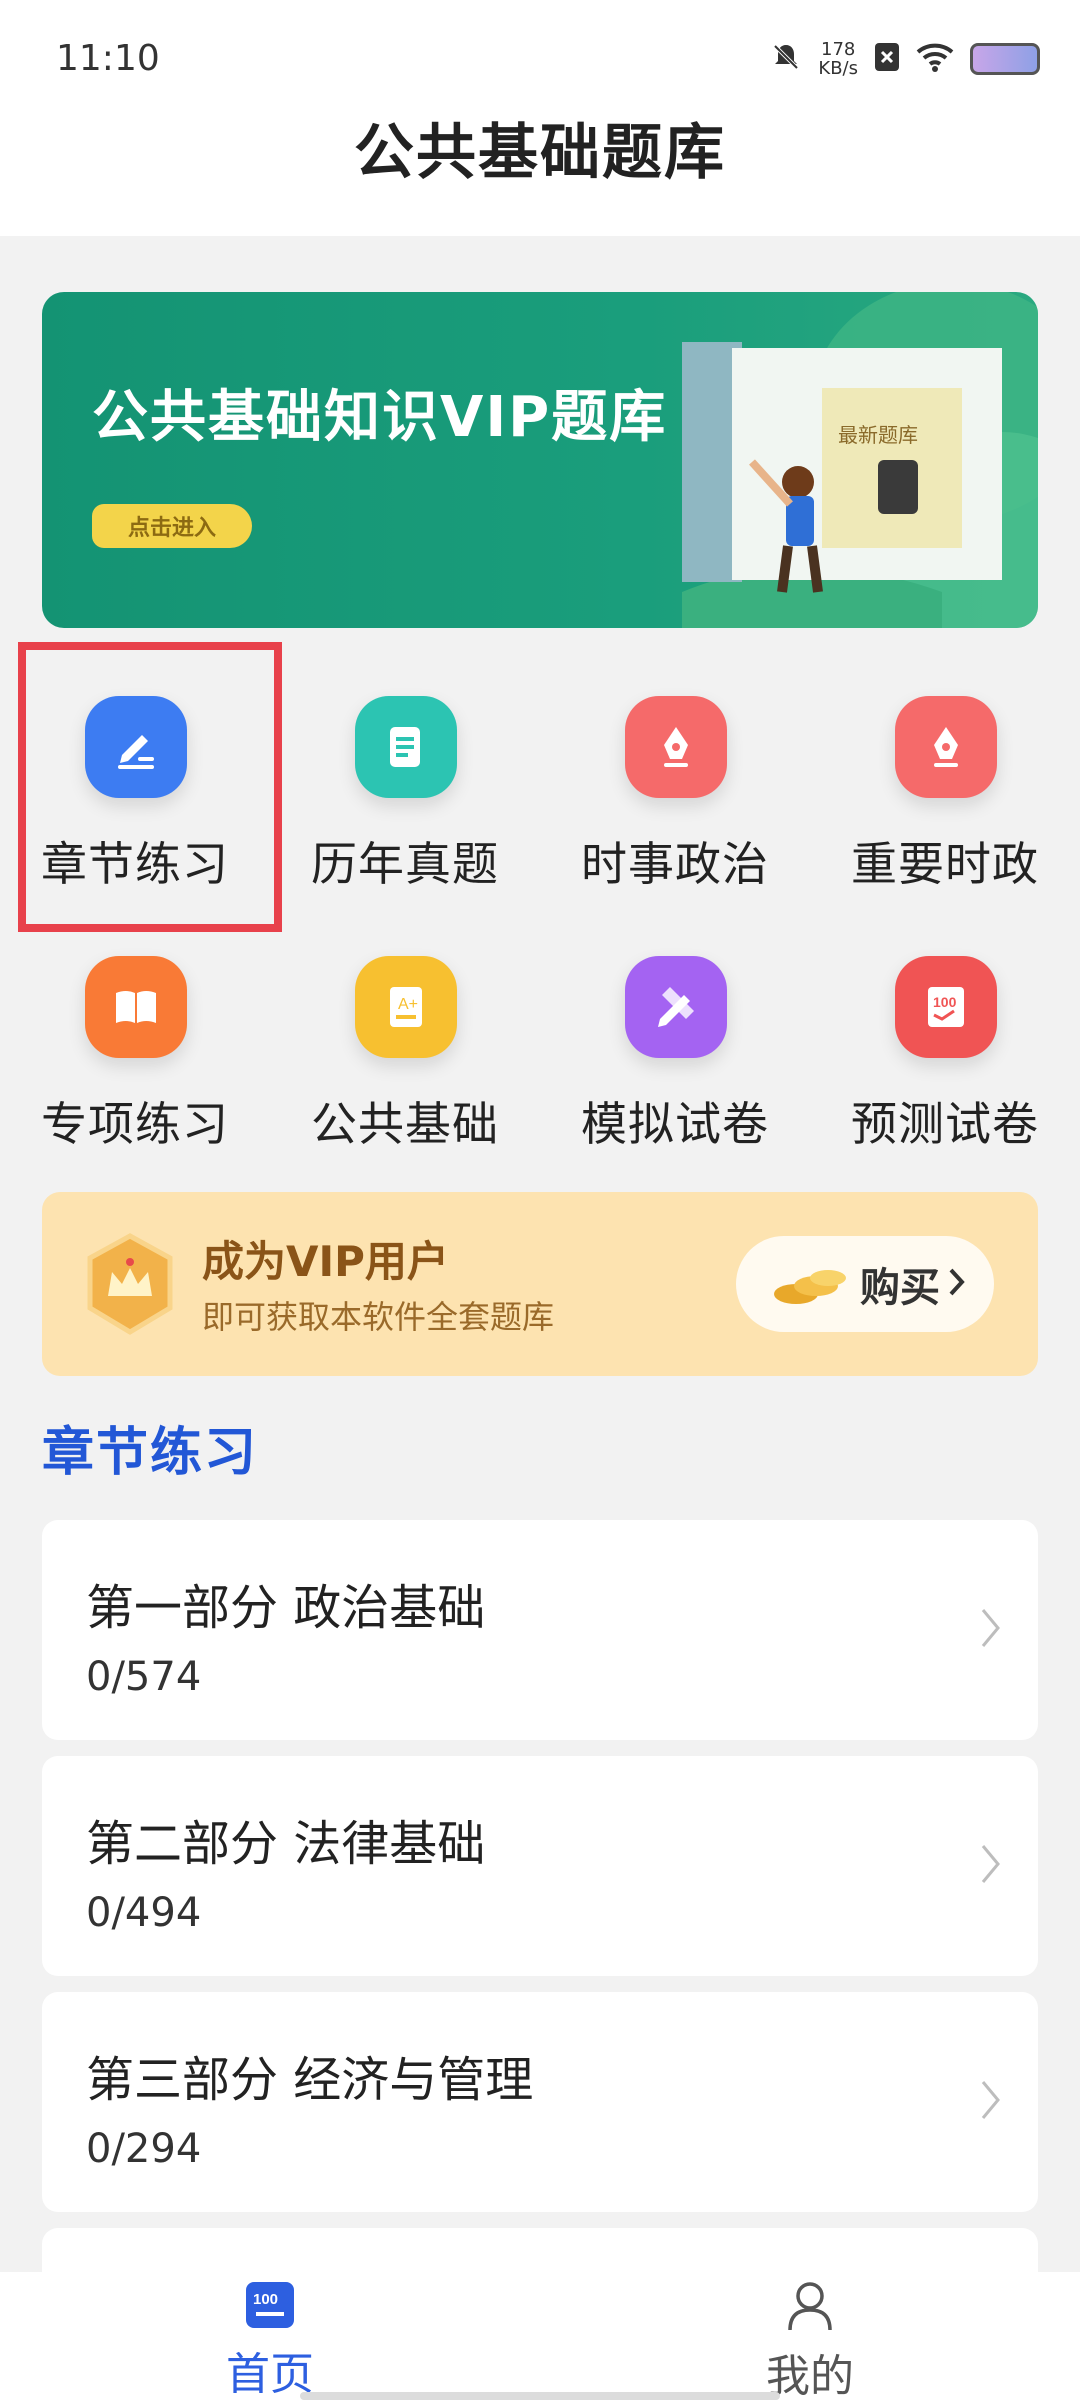  What do you see at coordinates (135, 1124) in the screenshot?
I see `menu-label: 专项练习` at bounding box center [135, 1124].